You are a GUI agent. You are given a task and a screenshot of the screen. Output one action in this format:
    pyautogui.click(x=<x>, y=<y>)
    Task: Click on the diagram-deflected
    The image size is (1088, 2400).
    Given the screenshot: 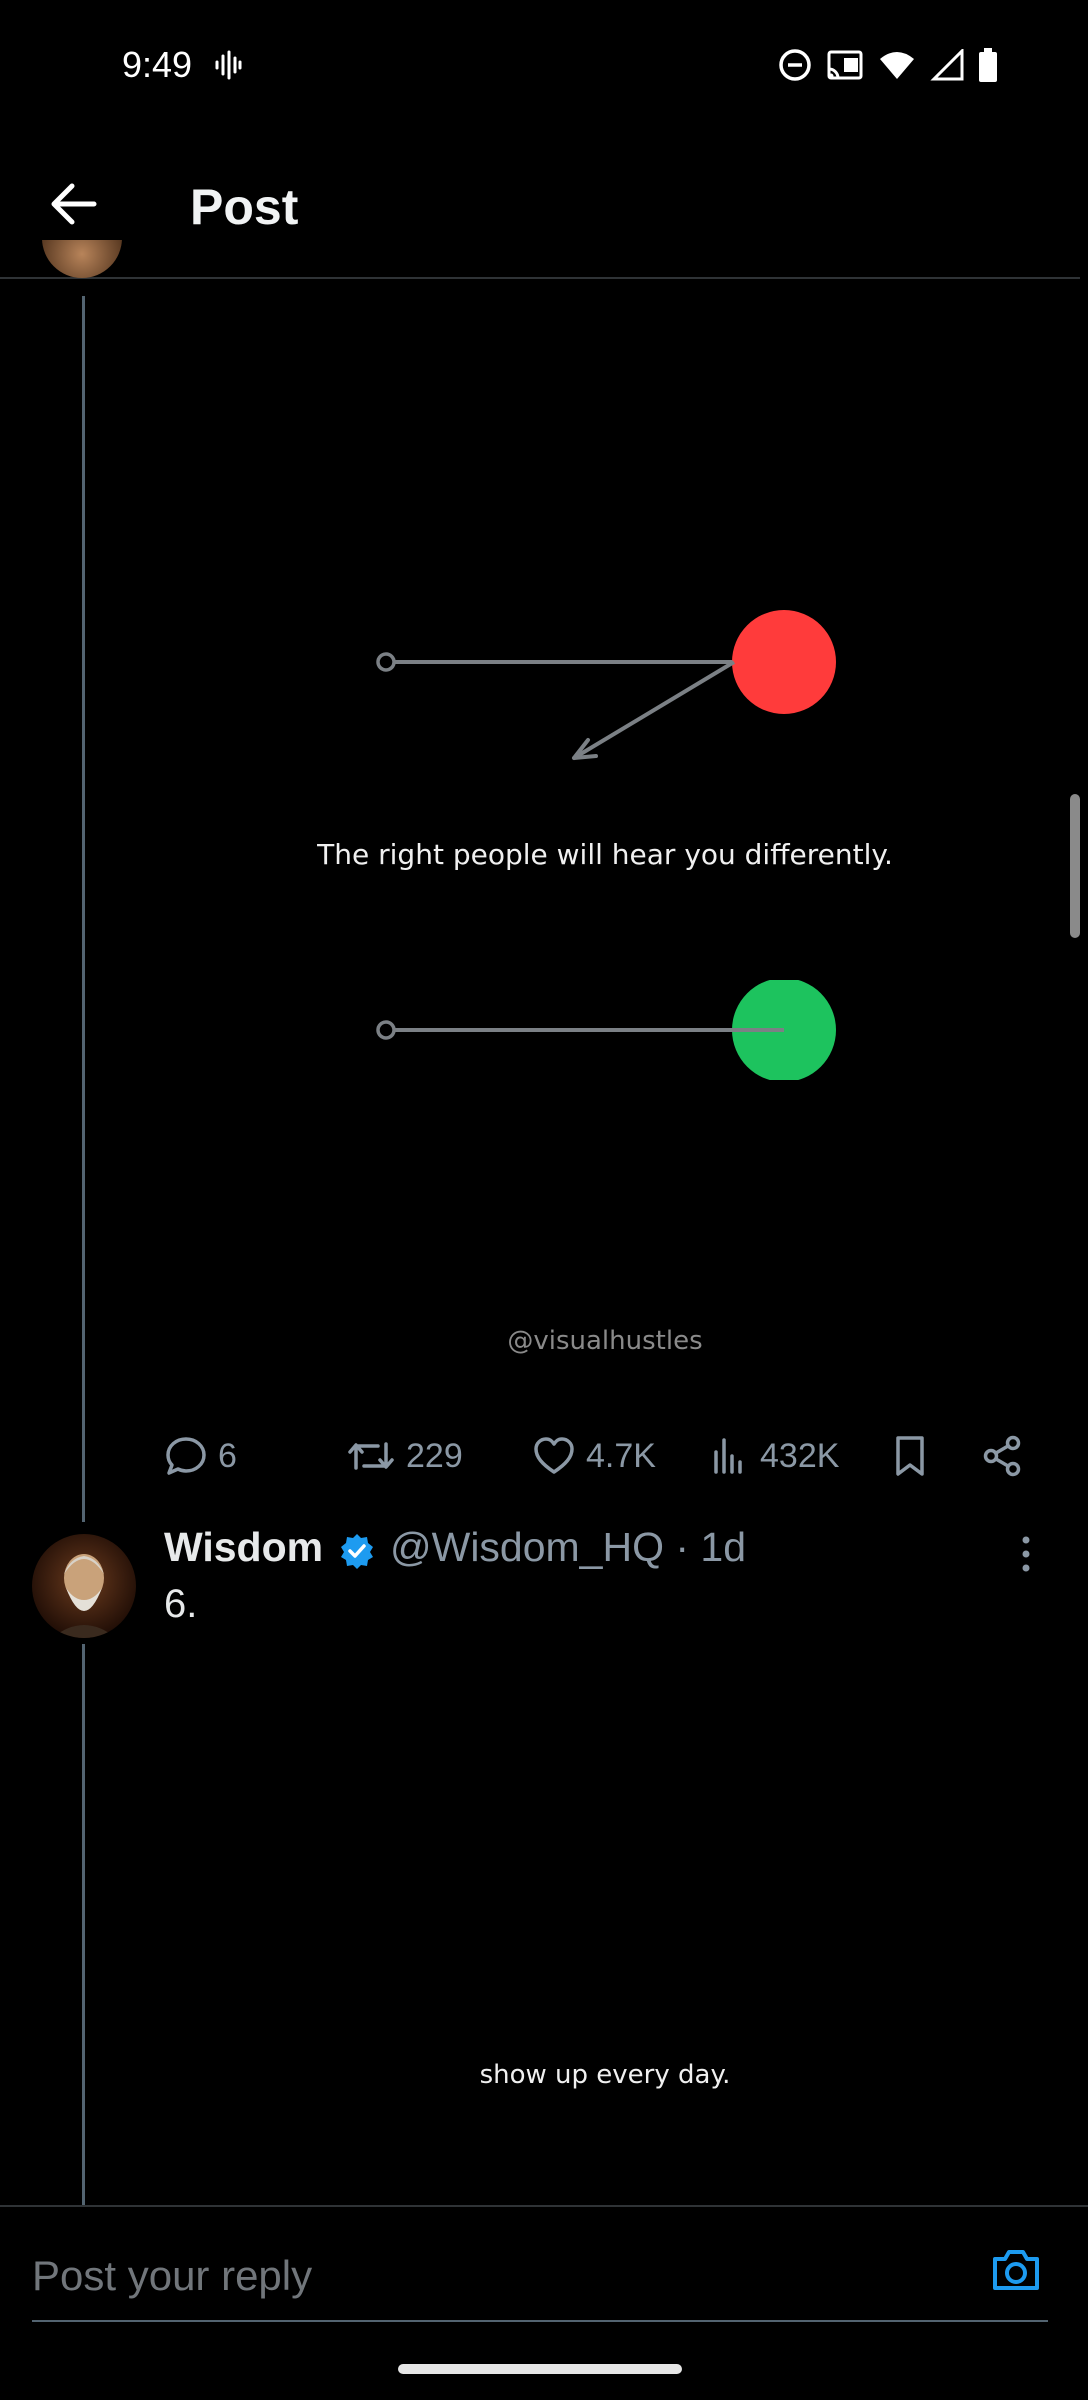 What is the action you would take?
    pyautogui.click(x=606, y=685)
    